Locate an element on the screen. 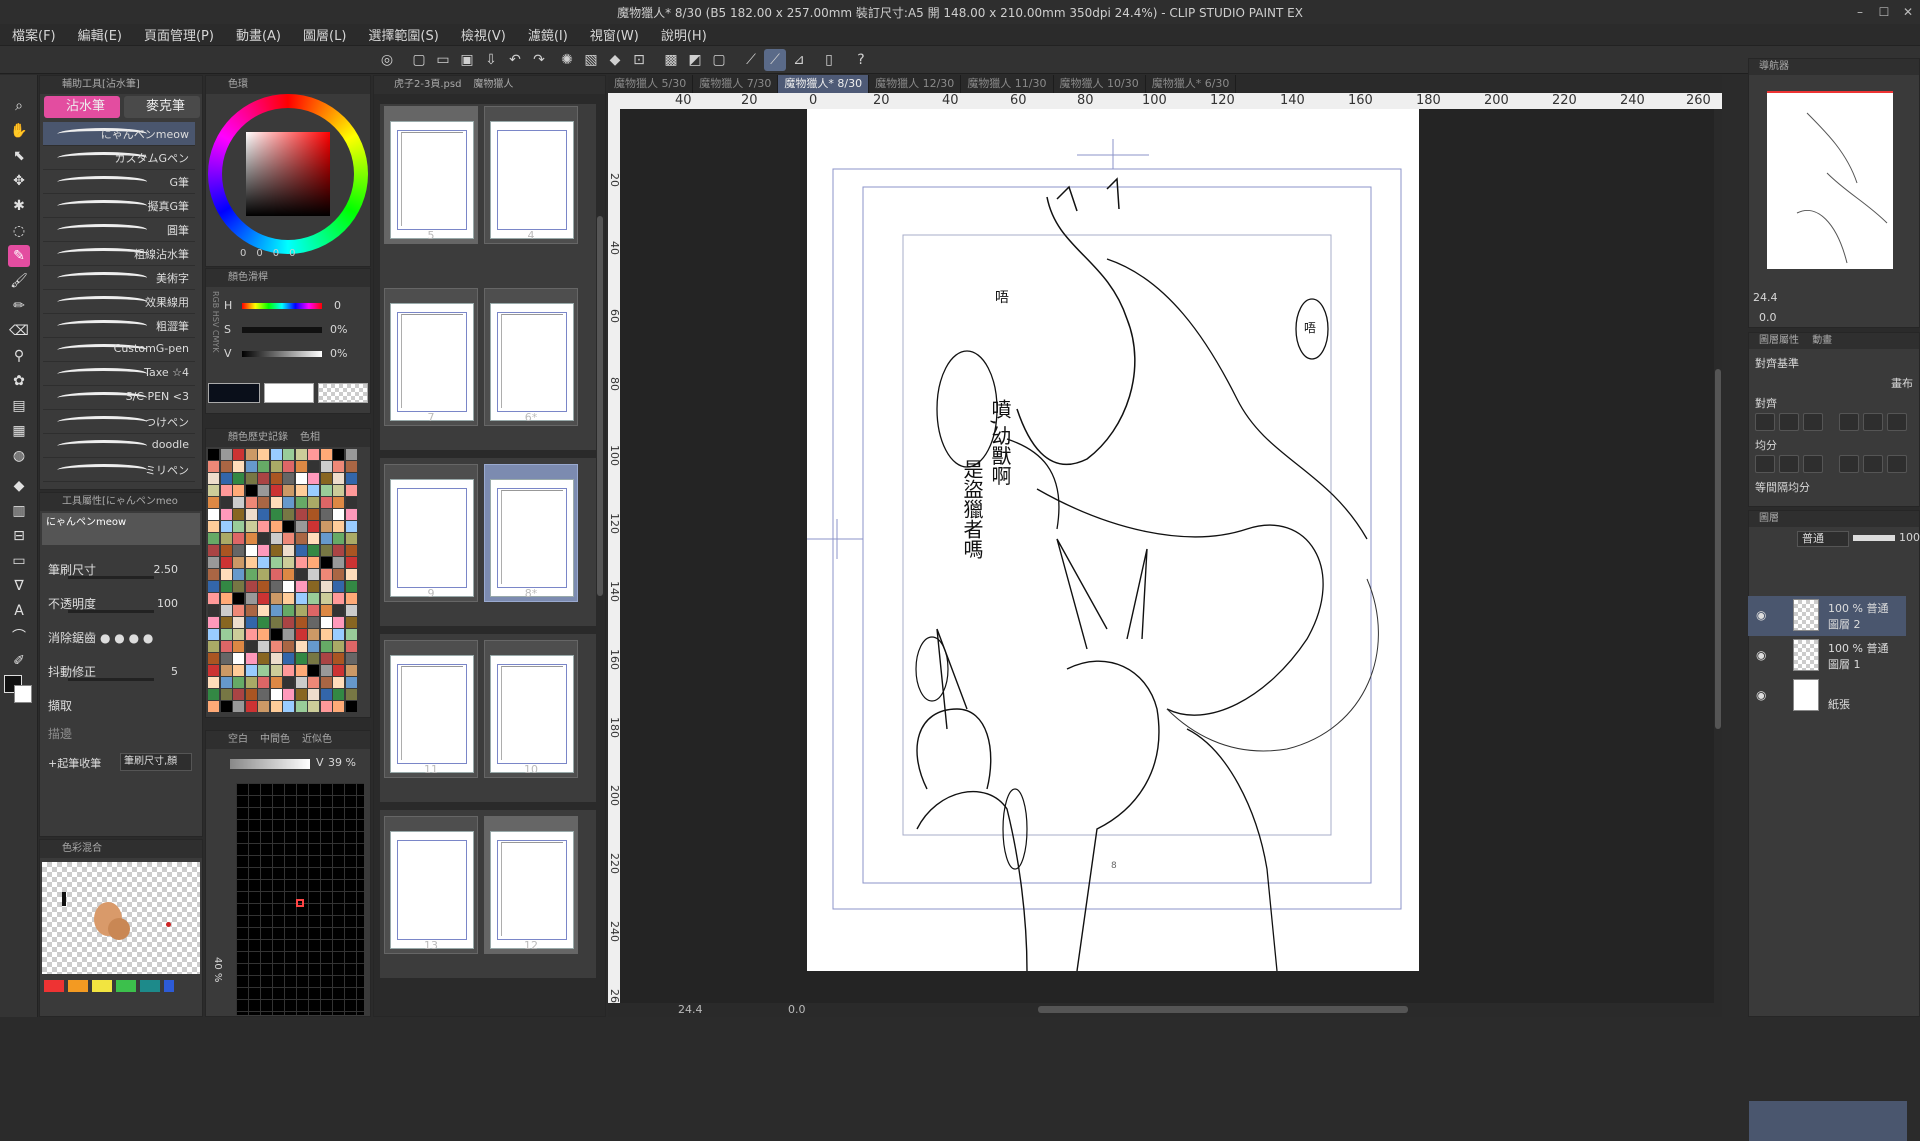 This screenshot has width=1920, height=1141. blend-tool-icon: ◍ is located at coordinates (19, 456).